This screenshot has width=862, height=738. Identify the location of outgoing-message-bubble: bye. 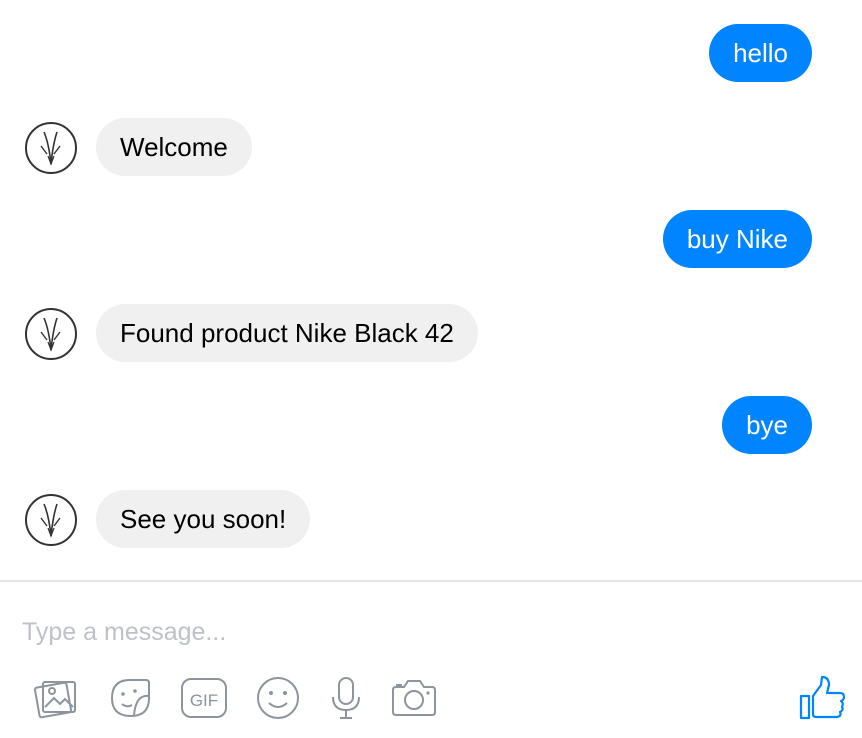
(767, 425).